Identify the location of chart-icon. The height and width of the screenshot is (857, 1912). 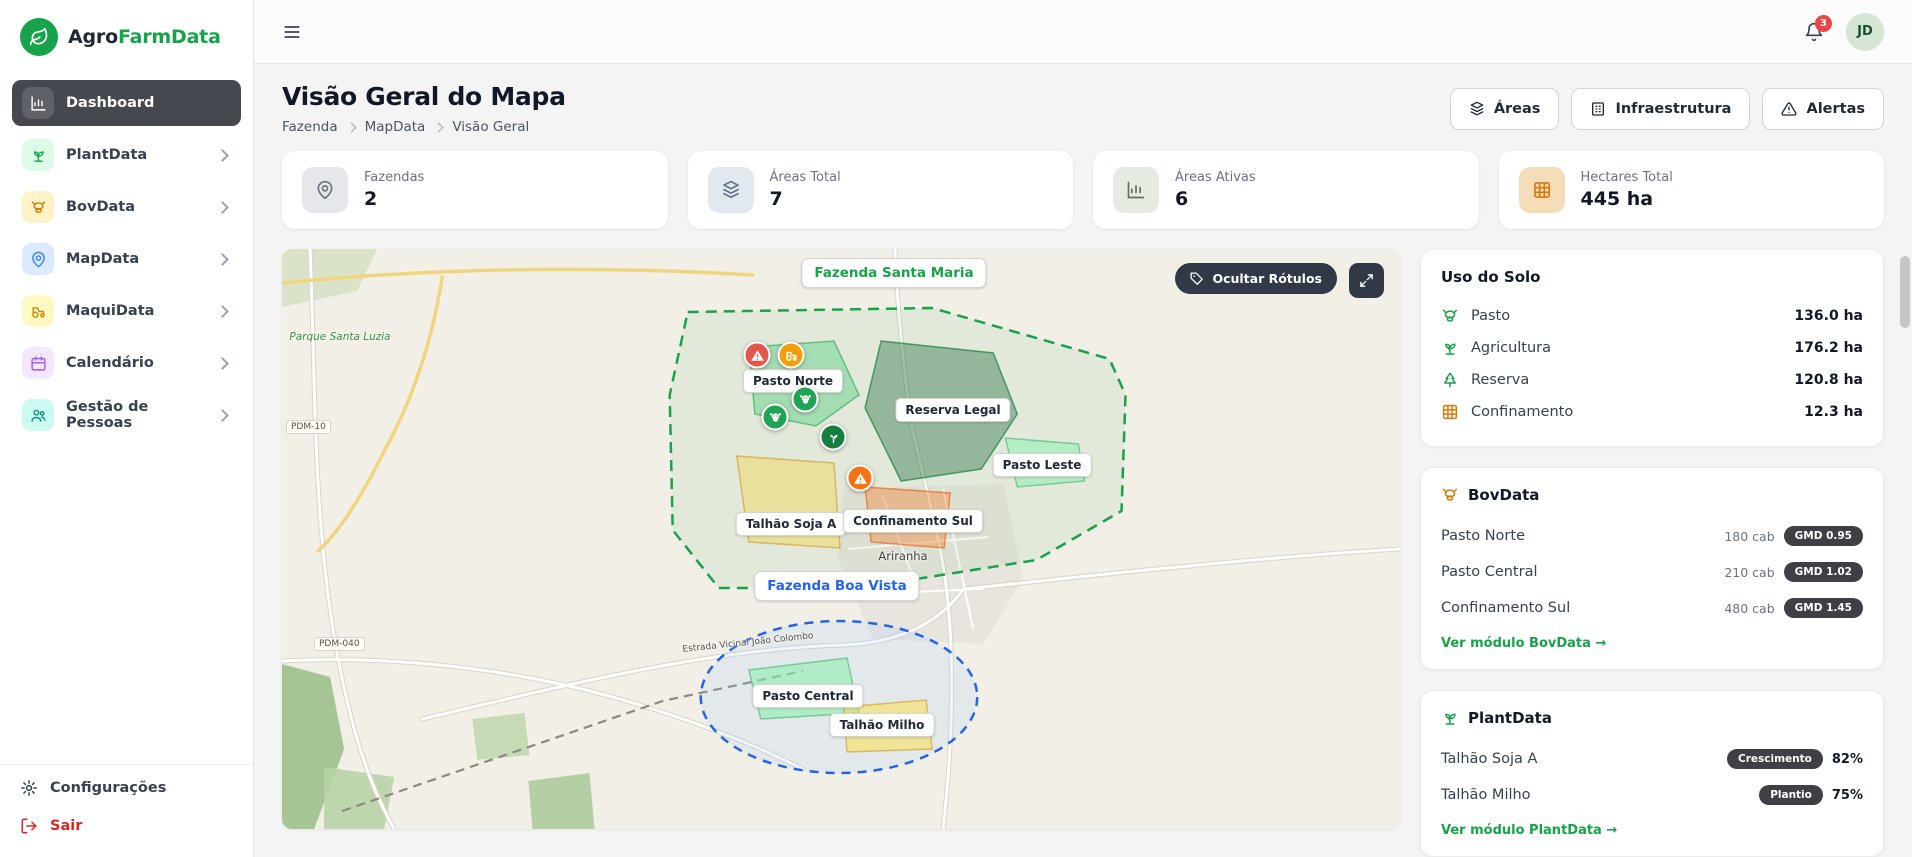
(1136, 190).